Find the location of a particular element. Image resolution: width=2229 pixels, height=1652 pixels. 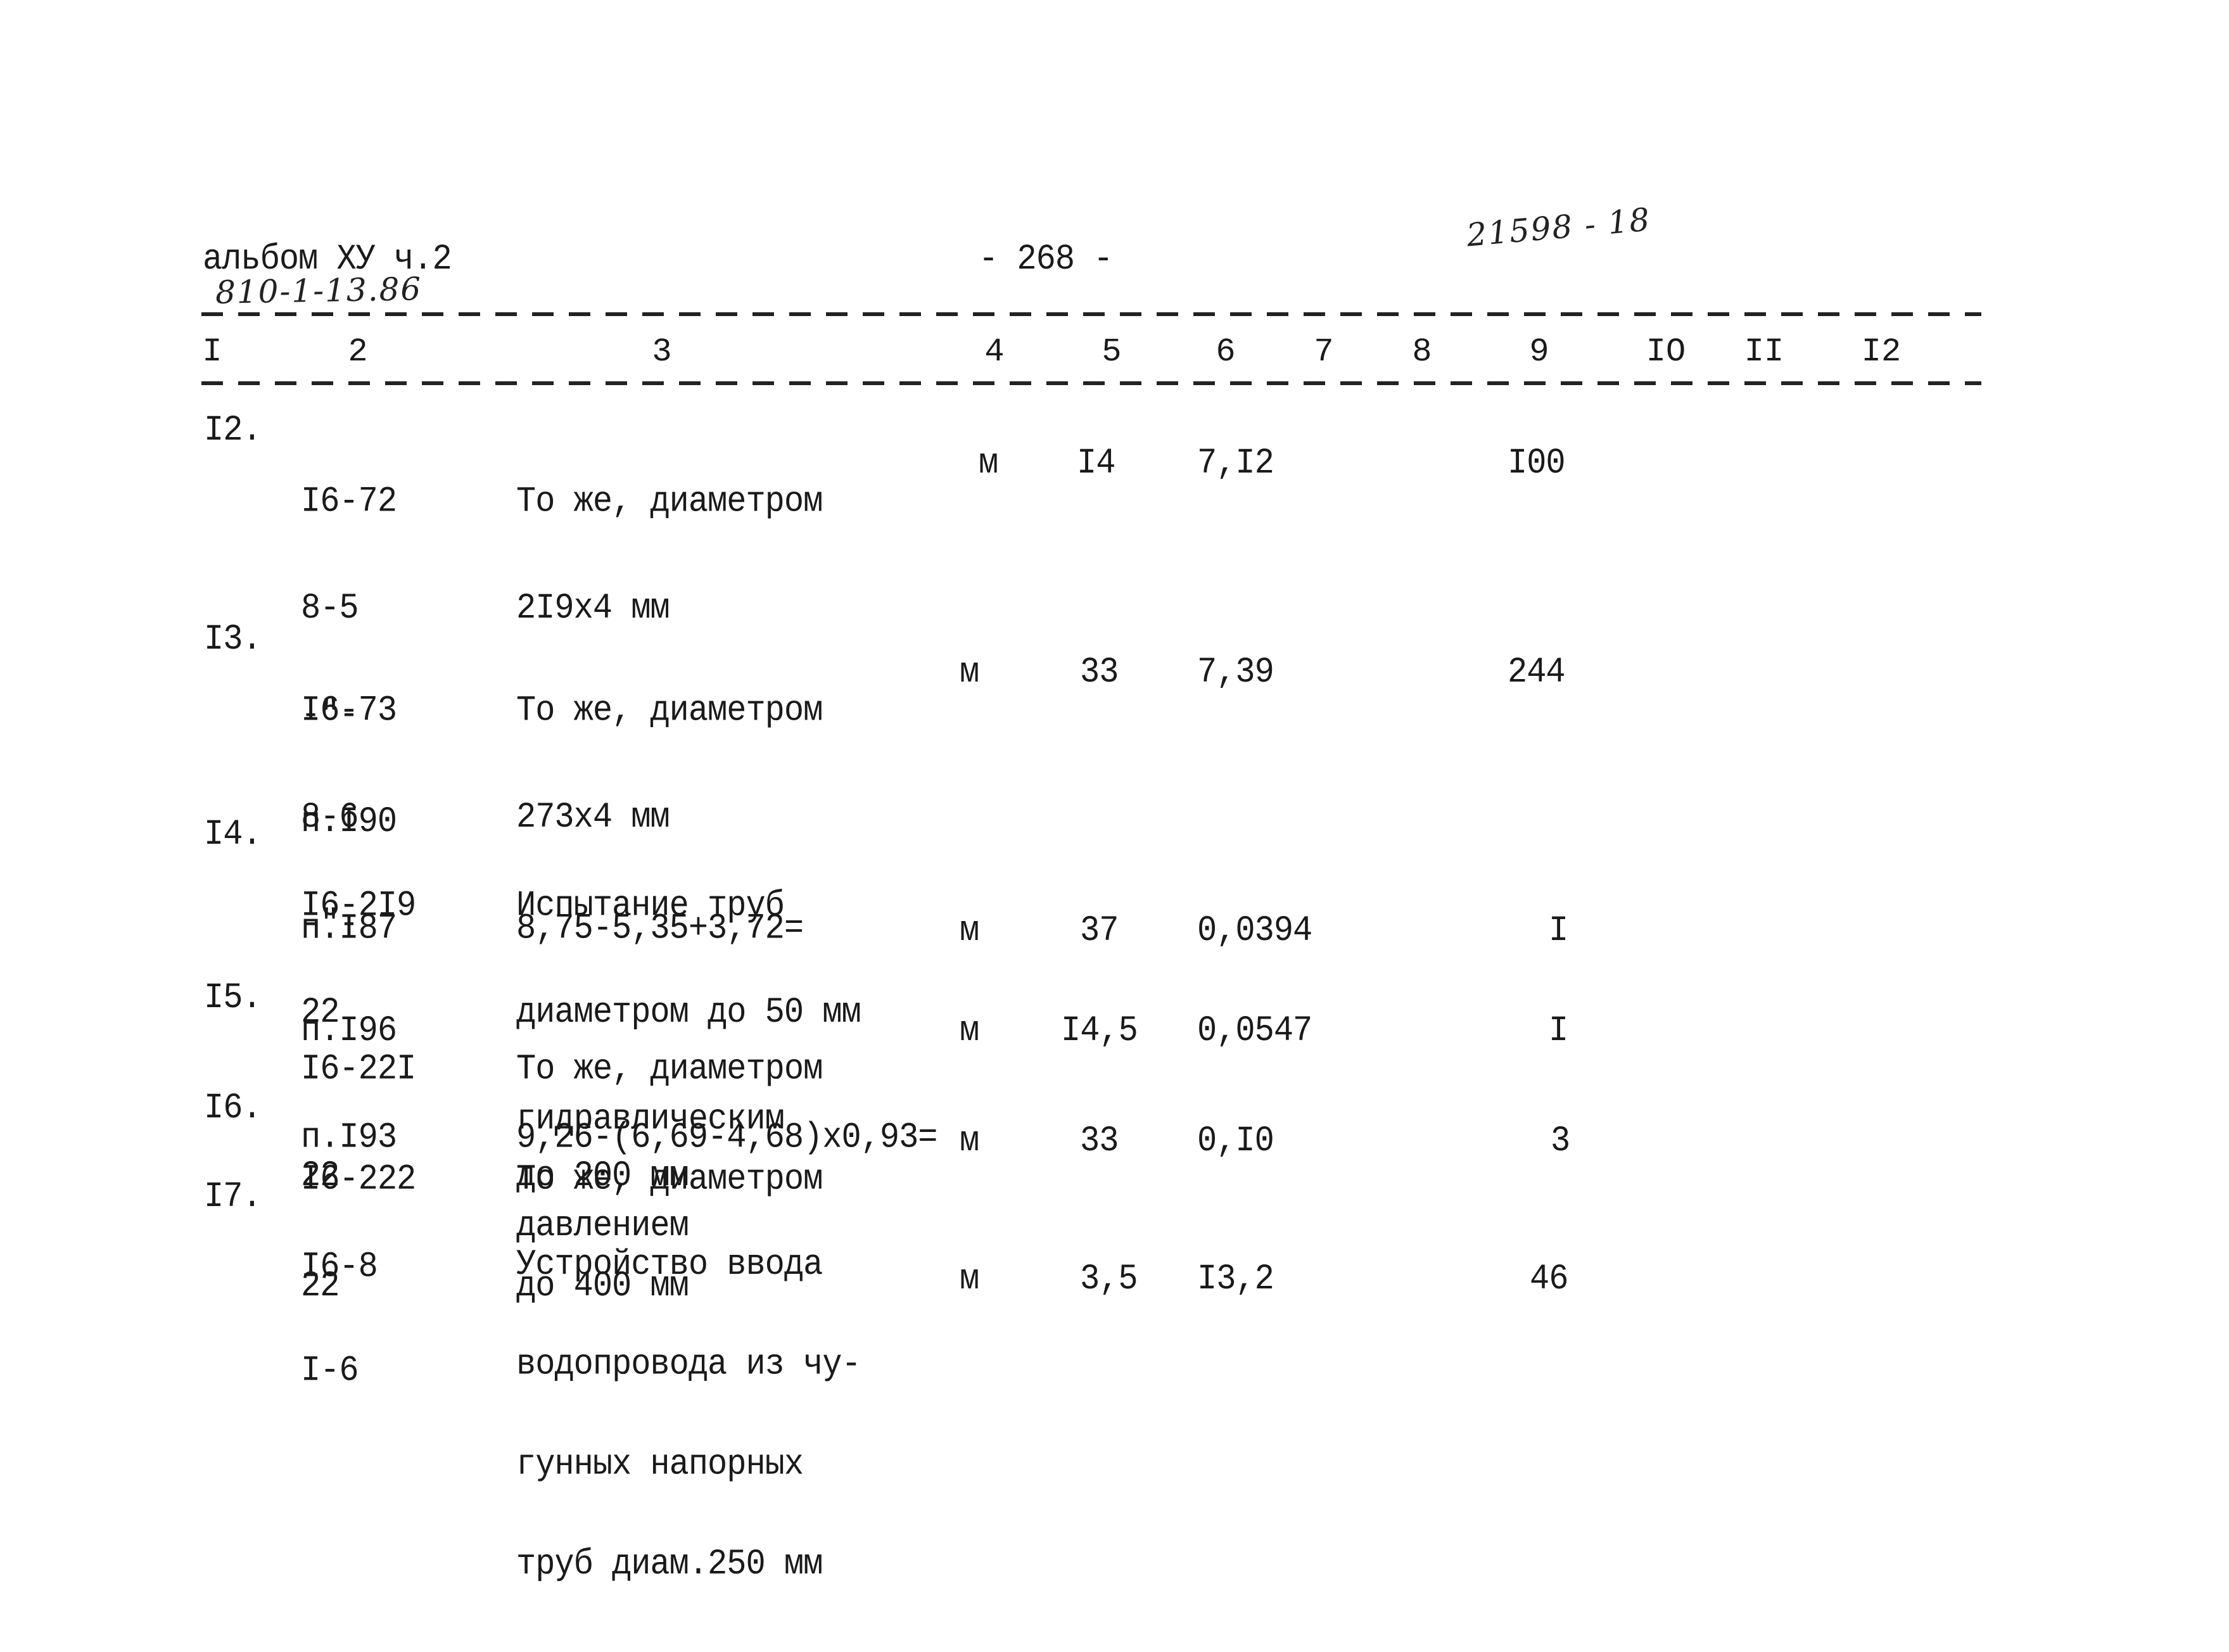

column-header-5: 5 is located at coordinates (1112, 352).